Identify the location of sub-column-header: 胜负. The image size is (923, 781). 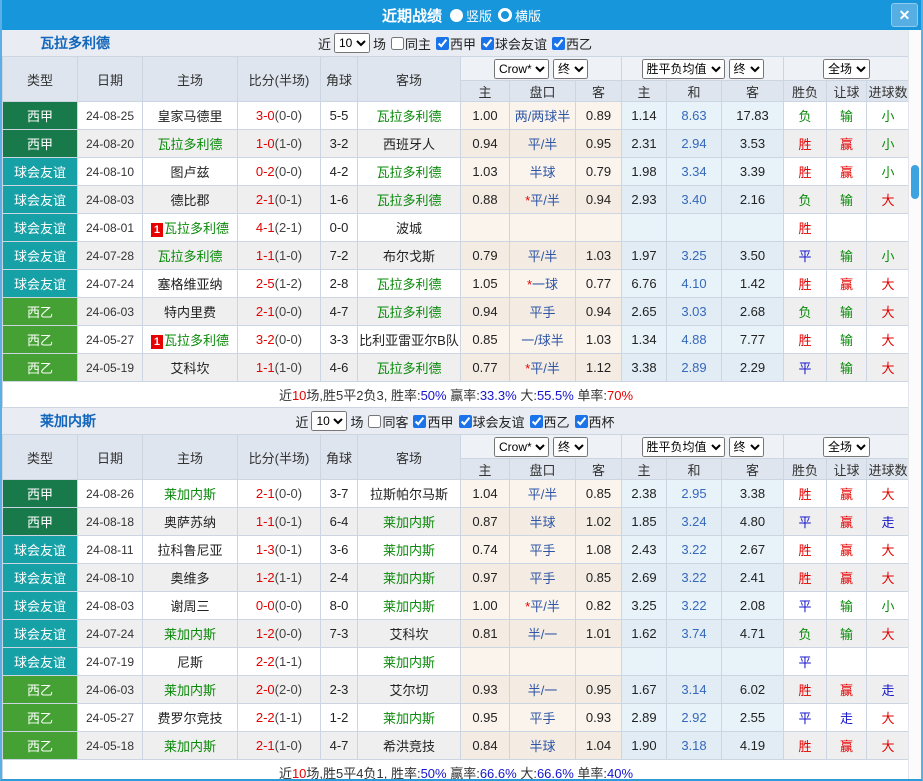
(805, 469).